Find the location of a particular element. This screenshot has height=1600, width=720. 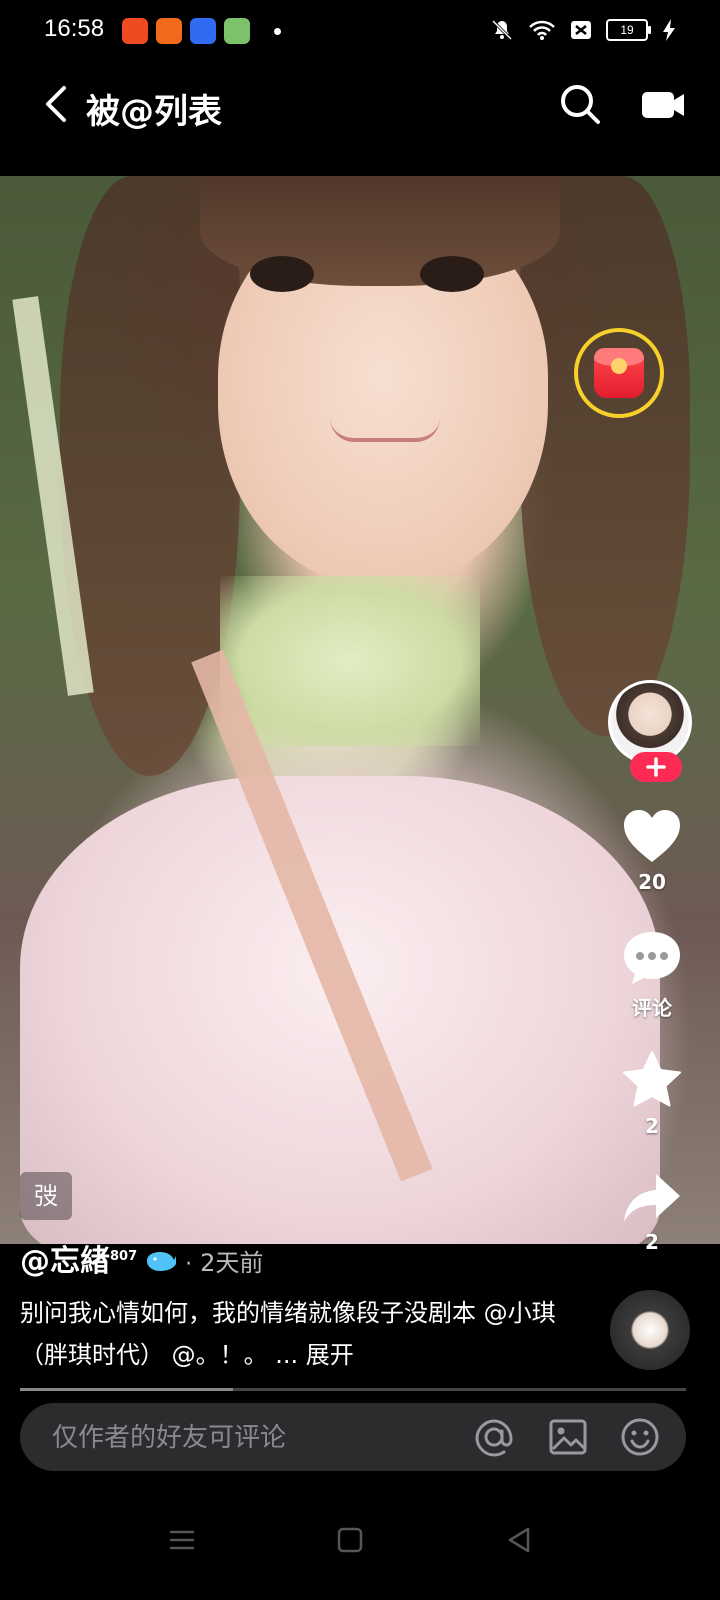

favorite-count: 2 is located at coordinates (652, 1126).